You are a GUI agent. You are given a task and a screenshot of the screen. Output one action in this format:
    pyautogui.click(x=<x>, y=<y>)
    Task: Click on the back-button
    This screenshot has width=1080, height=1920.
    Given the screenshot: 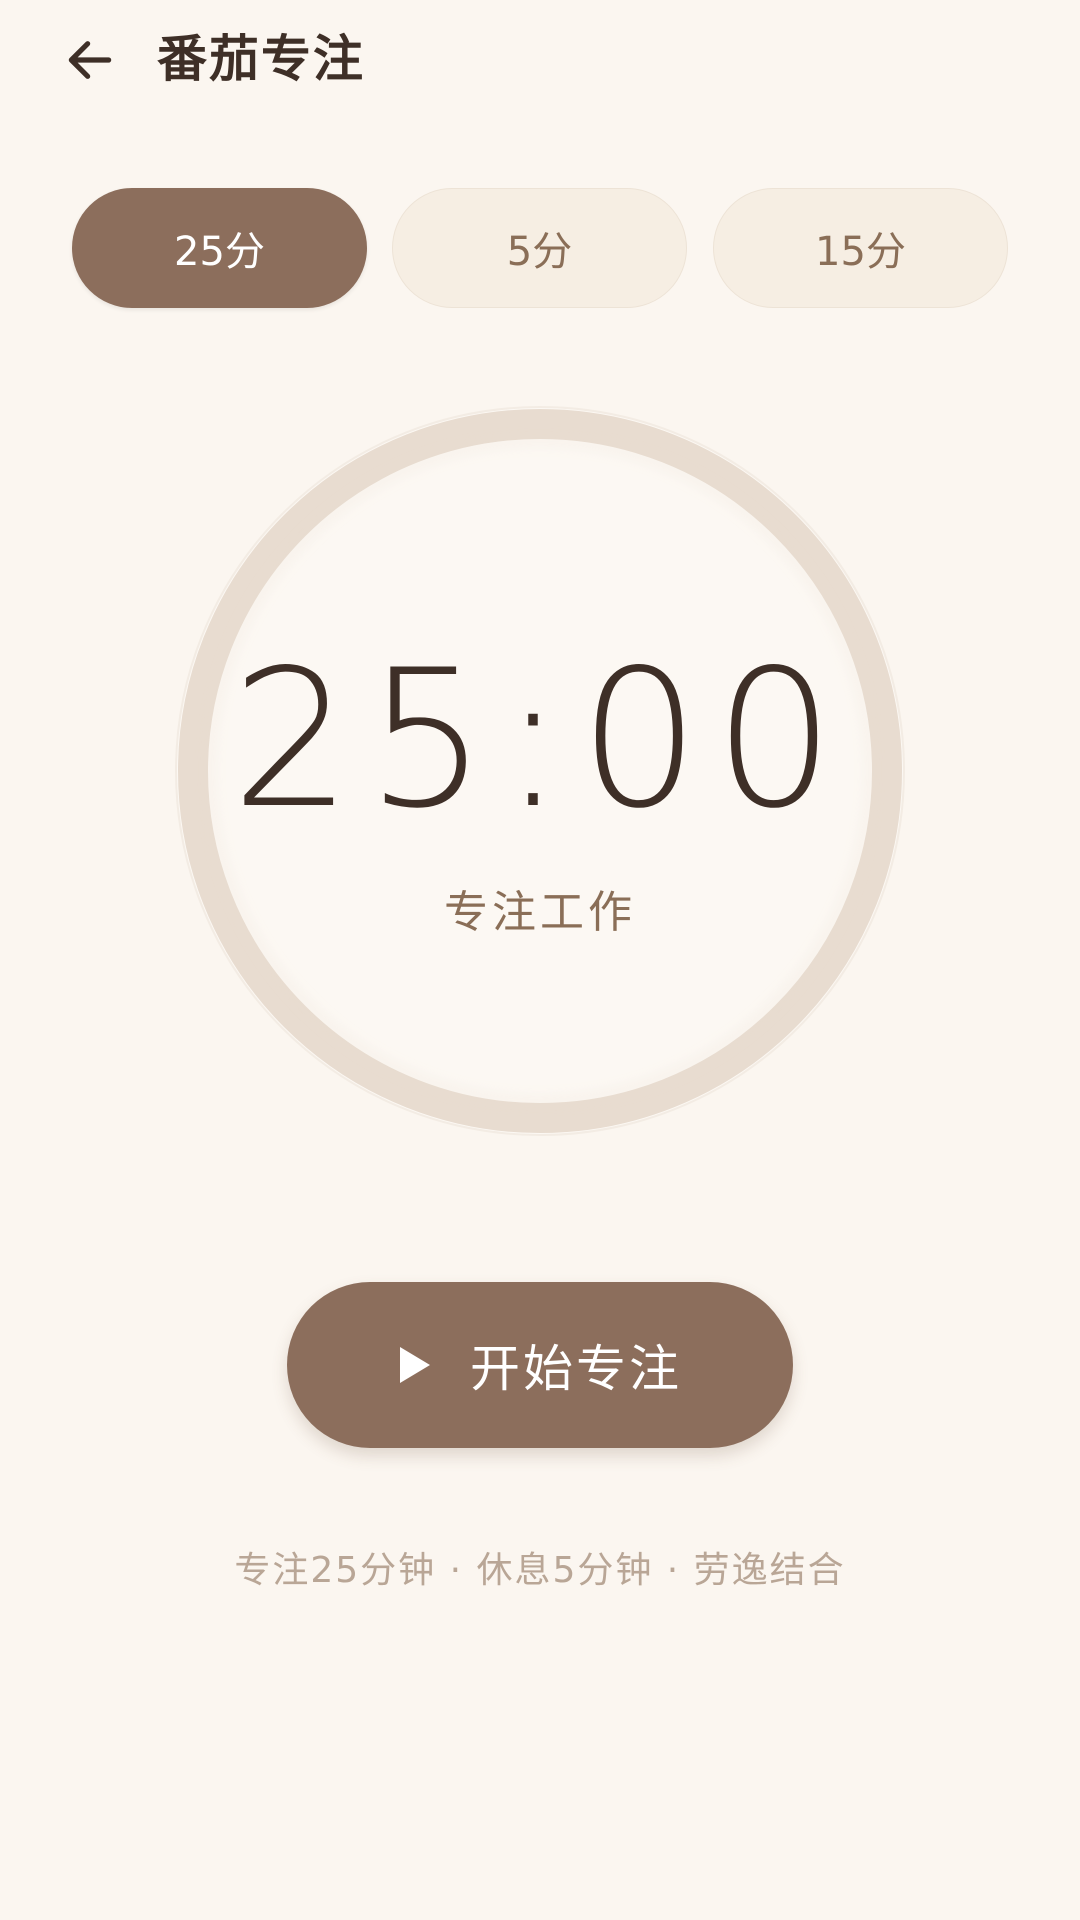 What is the action you would take?
    pyautogui.click(x=90, y=60)
    